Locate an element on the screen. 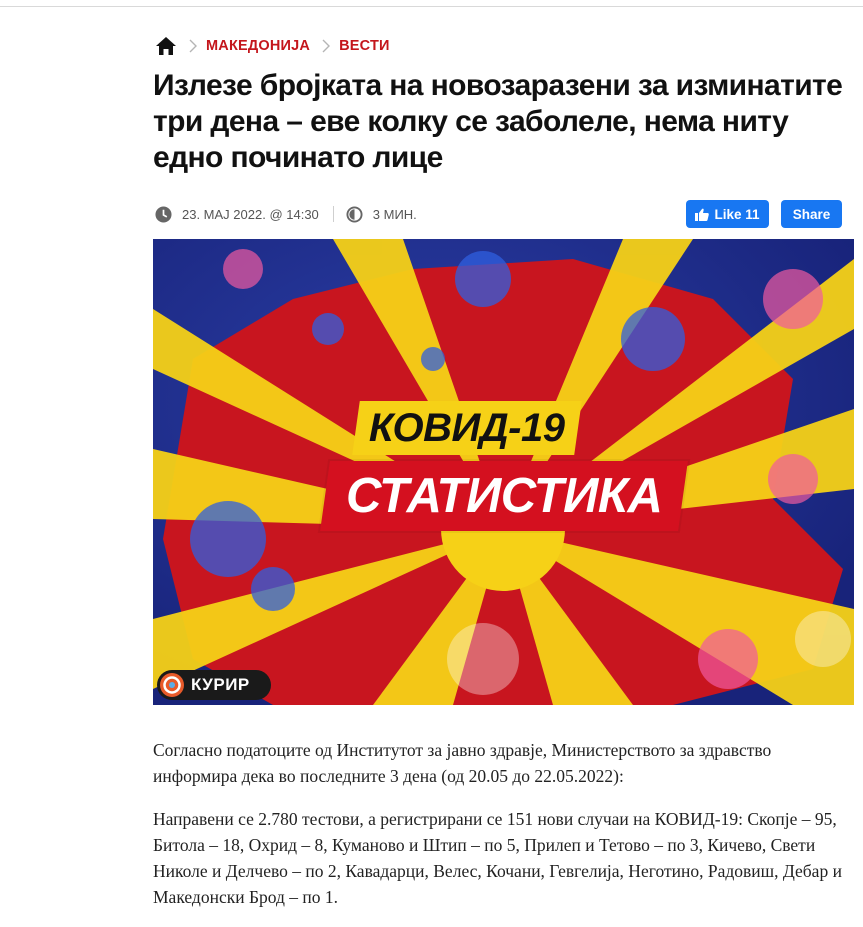 This screenshot has width=863, height=927. share-label: Share is located at coordinates (811, 214).